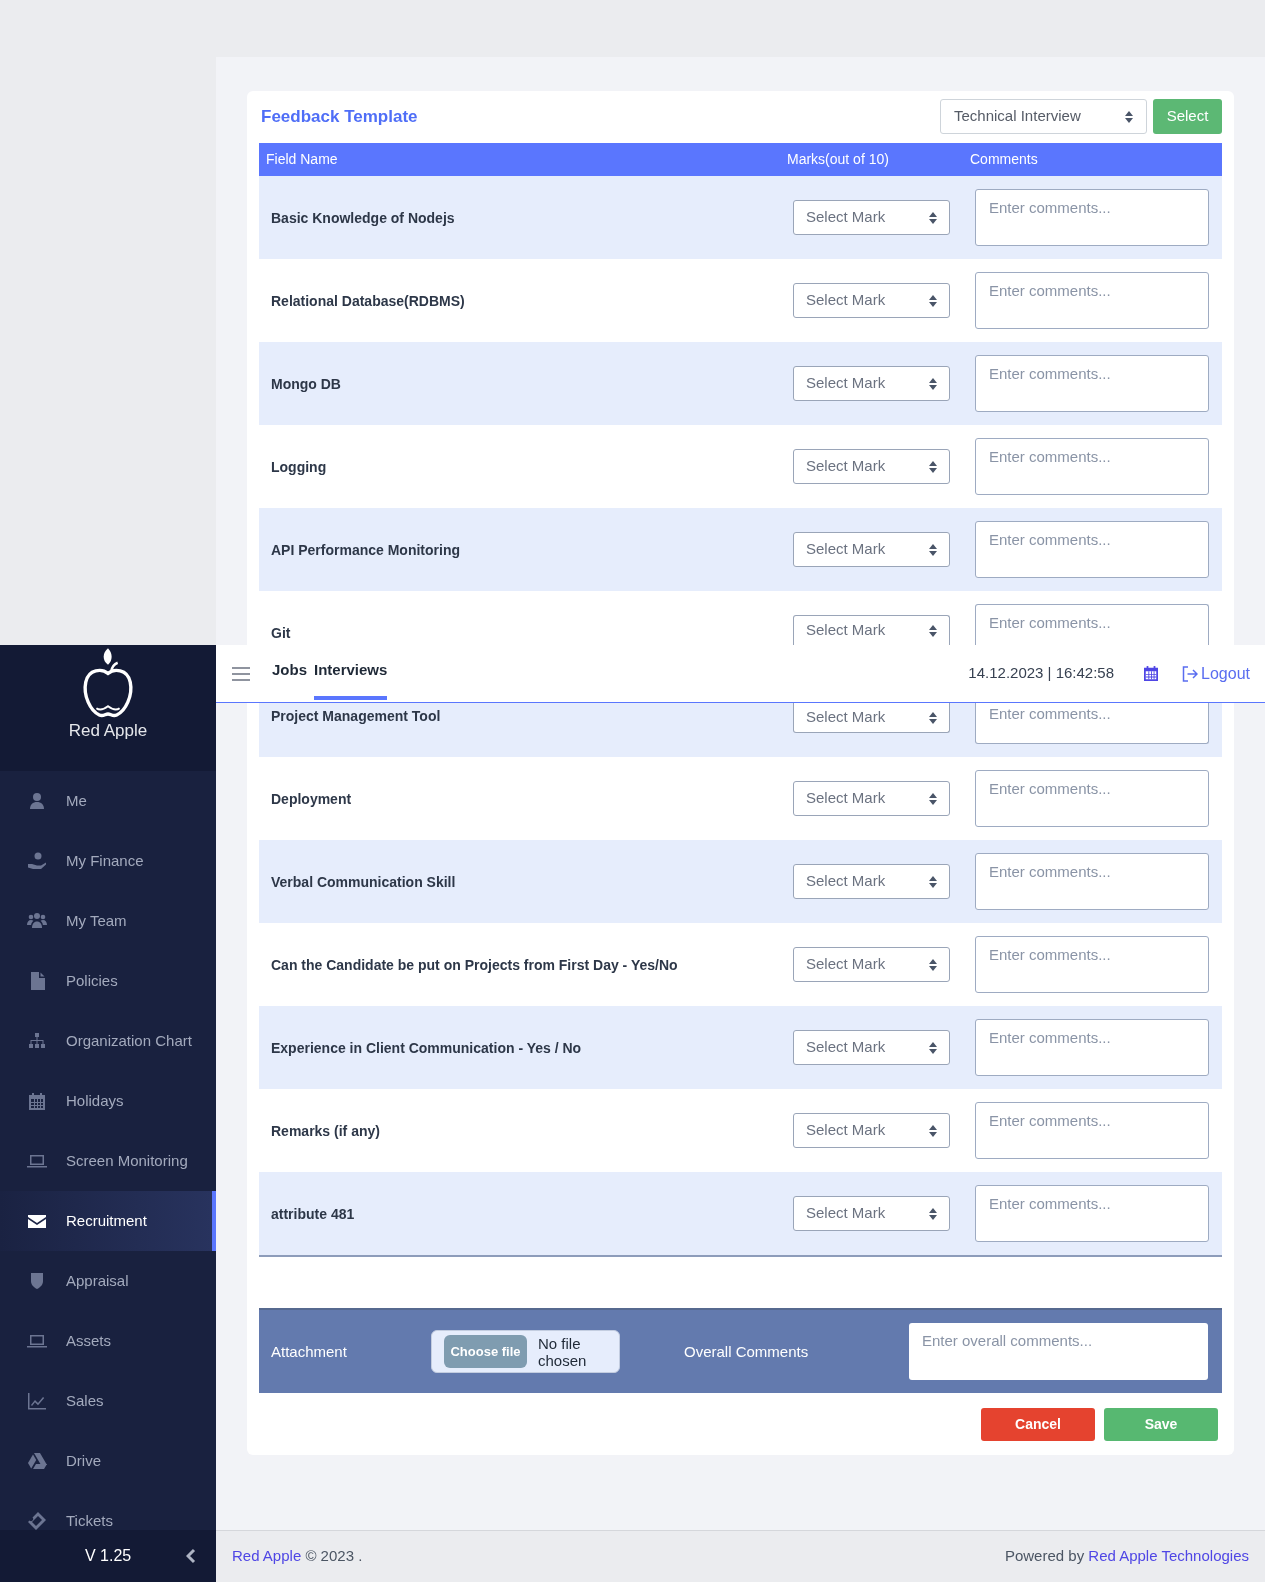 This screenshot has height=1582, width=1265. What do you see at coordinates (368, 300) in the screenshot?
I see `field-name: Relational Database(RDBMS)` at bounding box center [368, 300].